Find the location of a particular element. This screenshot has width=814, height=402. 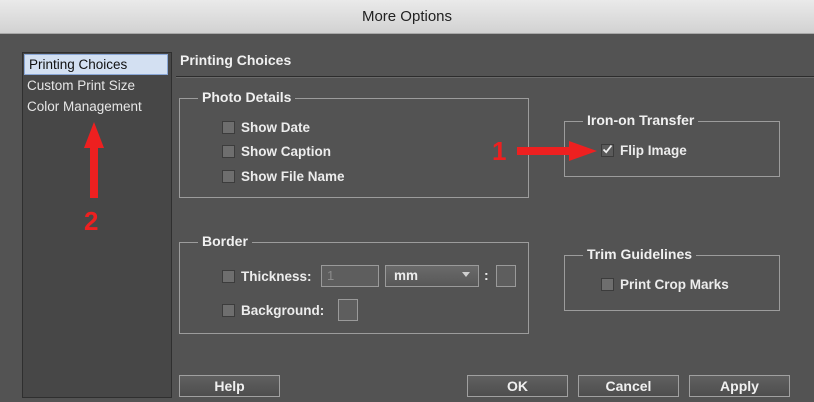

checkmark-icon is located at coordinates (607, 149).